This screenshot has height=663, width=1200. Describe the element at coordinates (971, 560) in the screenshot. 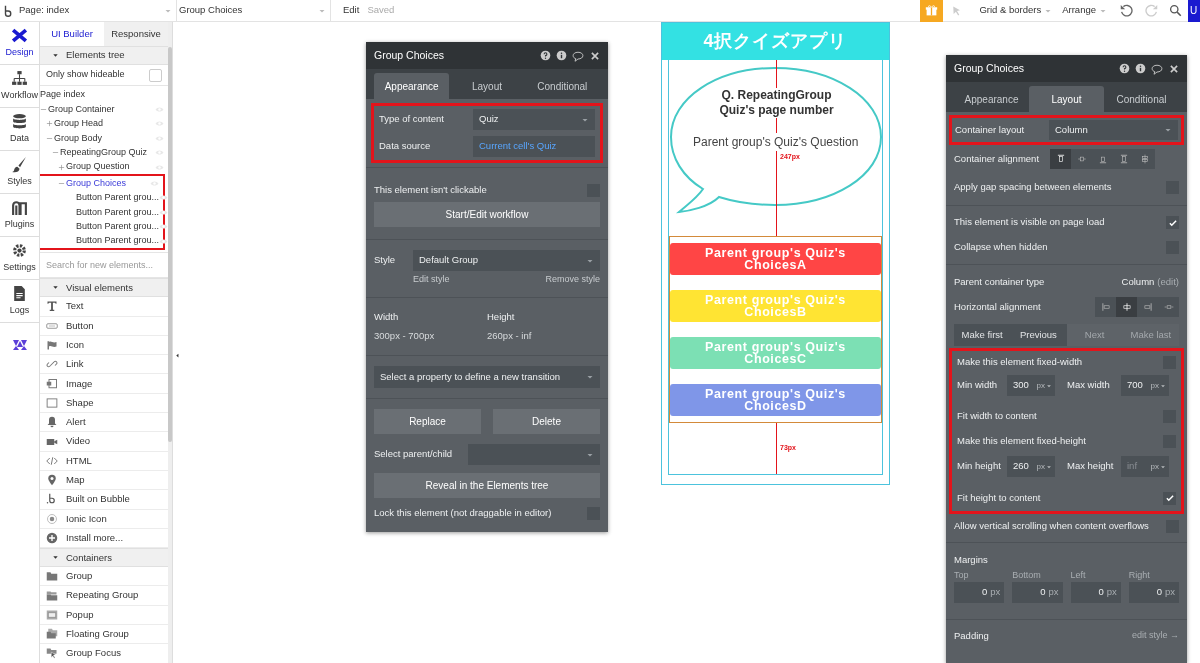

I see `section-title: Margins` at that location.